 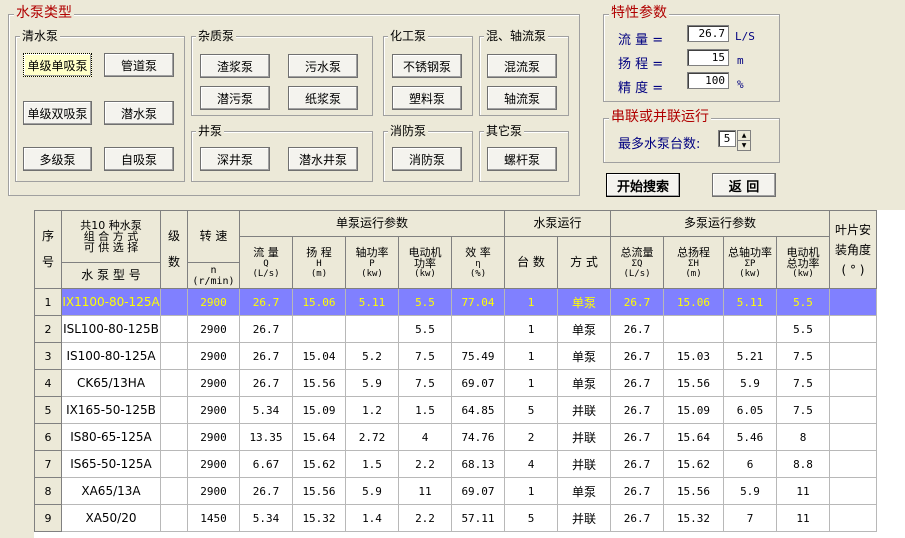 What do you see at coordinates (48, 464) in the screenshot?
I see `row-number: 7` at bounding box center [48, 464].